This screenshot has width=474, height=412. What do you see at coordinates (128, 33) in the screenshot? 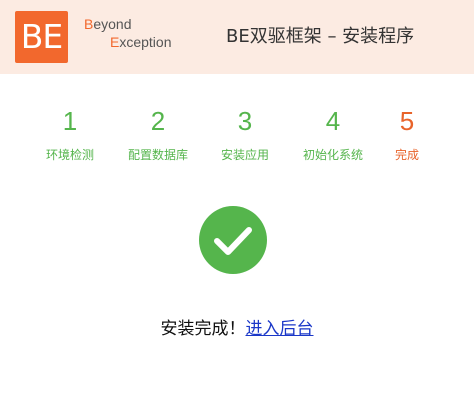
I see `logo-wordmark: Beyond Exception` at bounding box center [128, 33].